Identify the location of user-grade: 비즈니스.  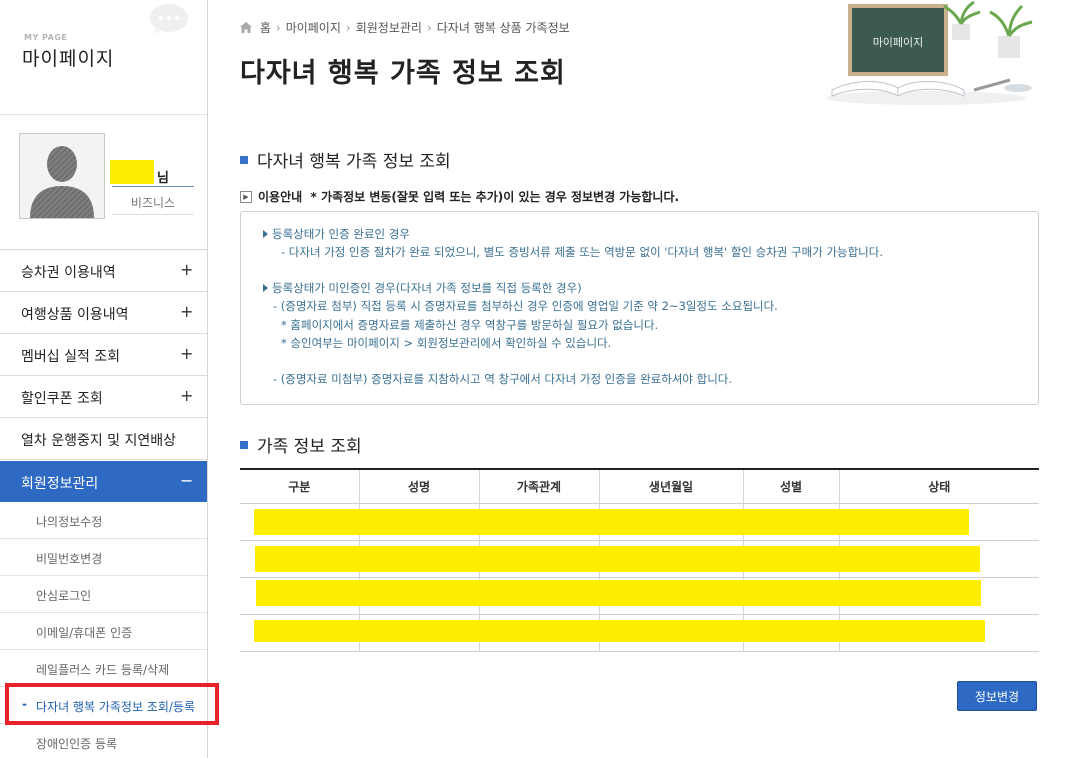
(153, 203).